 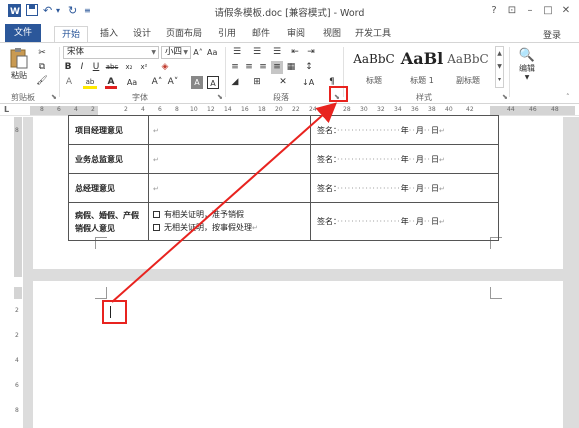 I want to click on distribute-icon: ▦, so click(x=291, y=67).